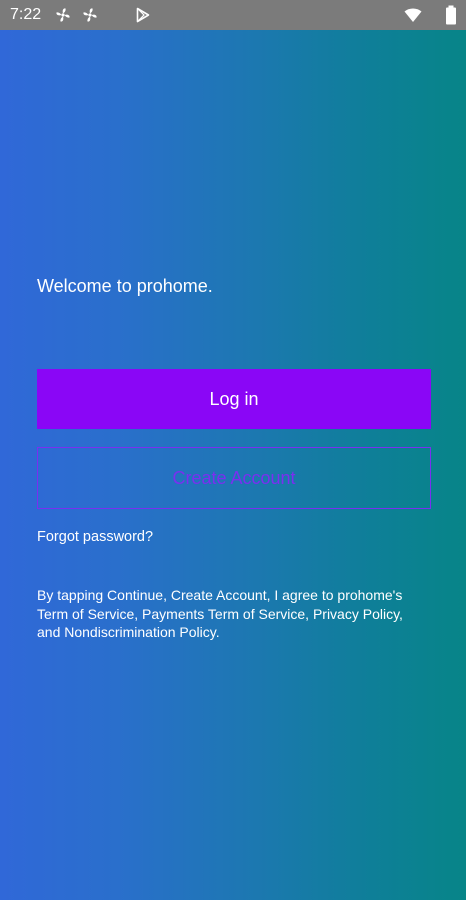  Describe the element at coordinates (143, 15) in the screenshot. I see `play-store-icon` at that location.